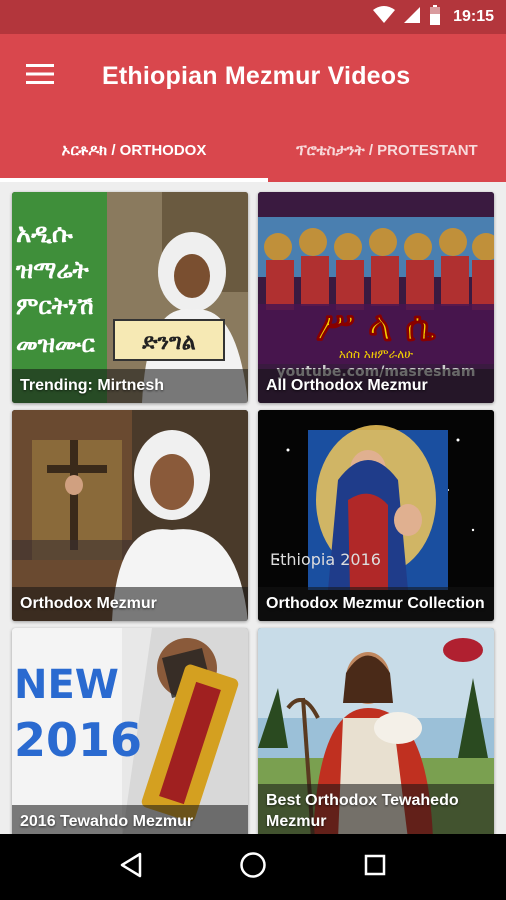 The height and width of the screenshot is (900, 506). Describe the element at coordinates (130, 386) in the screenshot. I see `video-card-title: Trending: Mirtnesh` at that location.